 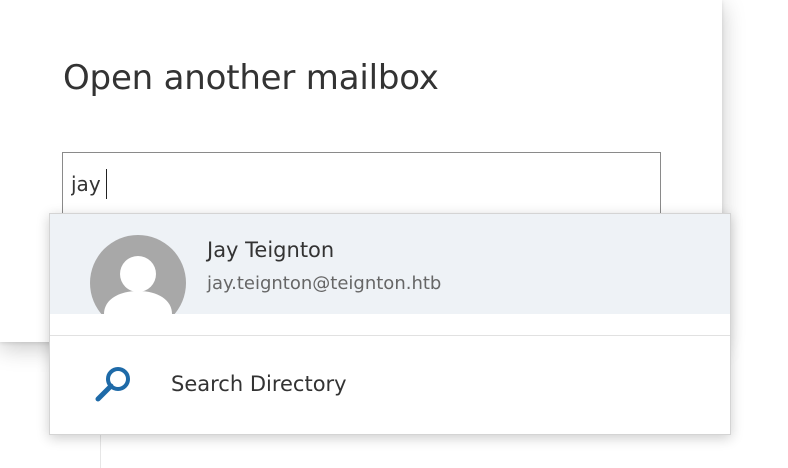 I want to click on suggestion-email: jay.teignton@teignton.htb, so click(x=324, y=283).